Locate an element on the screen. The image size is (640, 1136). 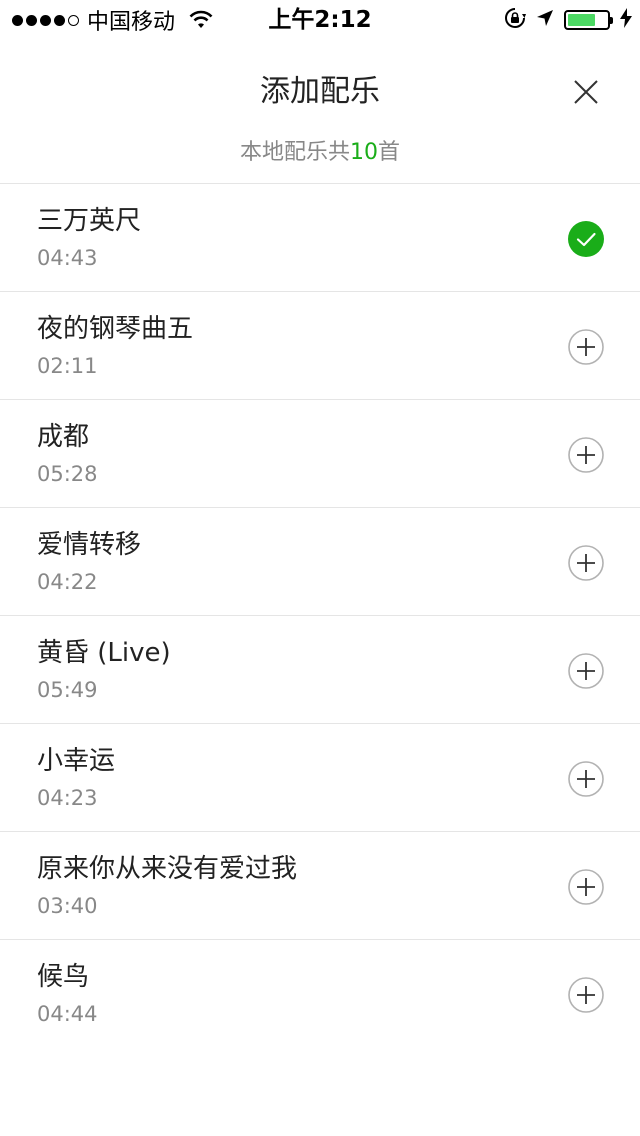
song-row: 候鸟 04:44 is located at coordinates (320, 994).